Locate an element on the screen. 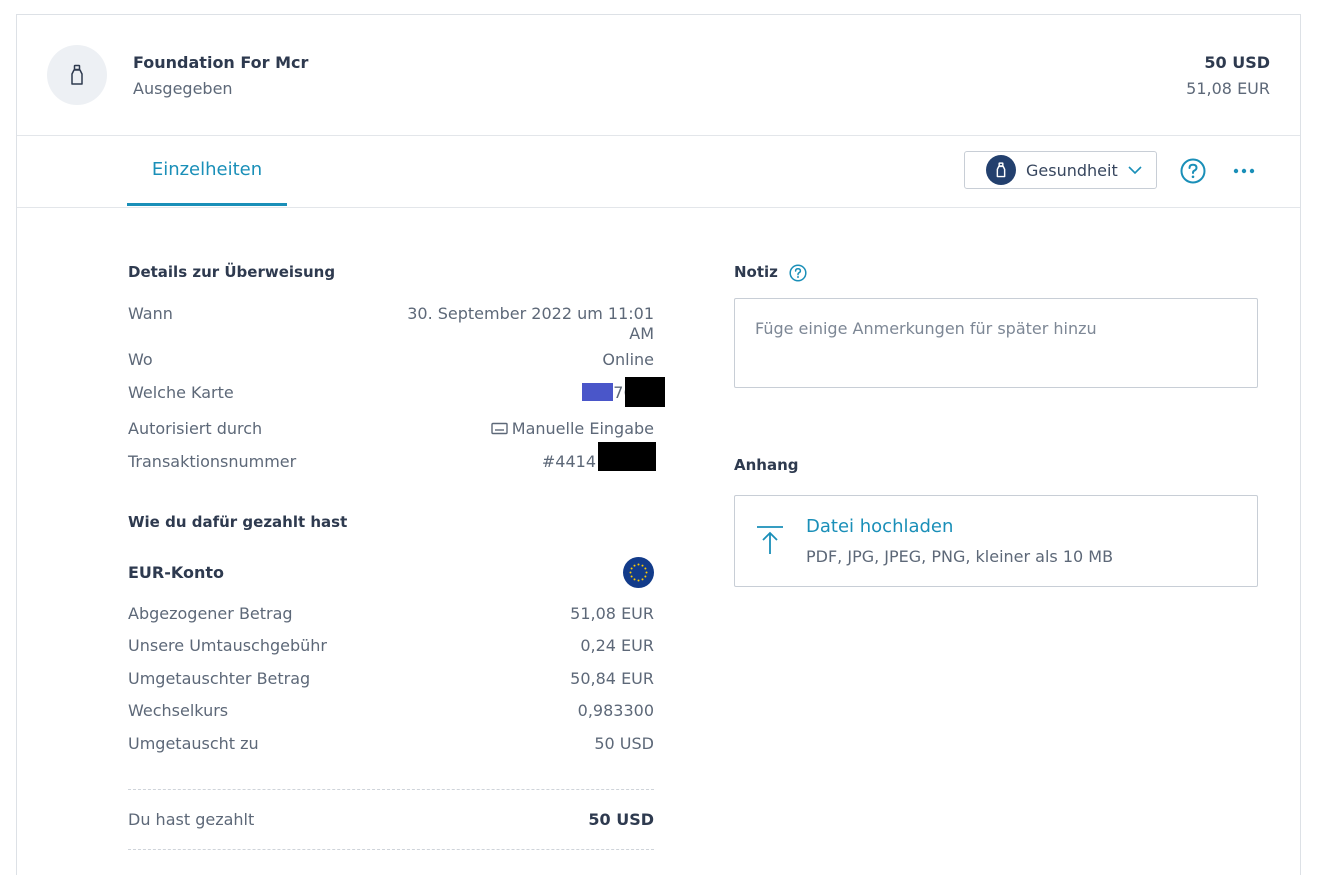 This screenshot has width=1323, height=875. more-options-button is located at coordinates (1244, 171).